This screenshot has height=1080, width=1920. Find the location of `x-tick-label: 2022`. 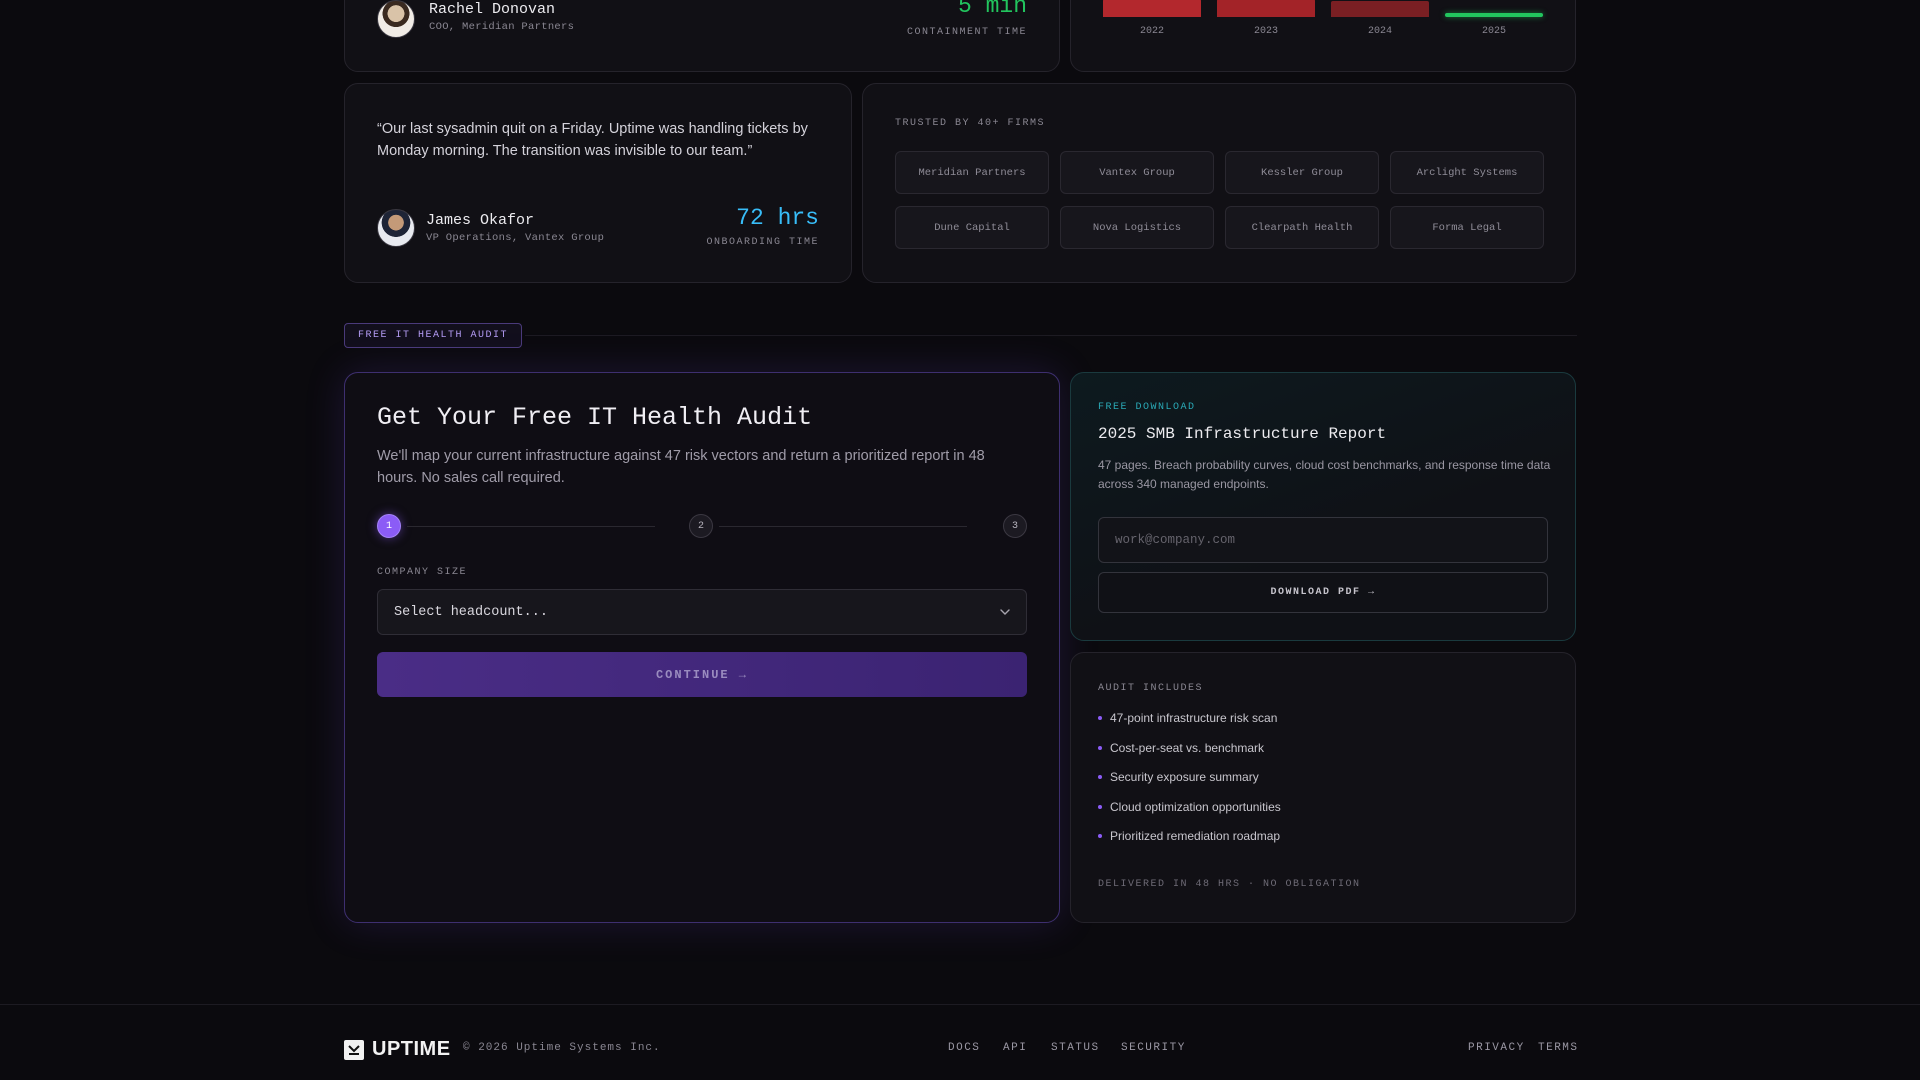

x-tick-label: 2022 is located at coordinates (1151, 31).